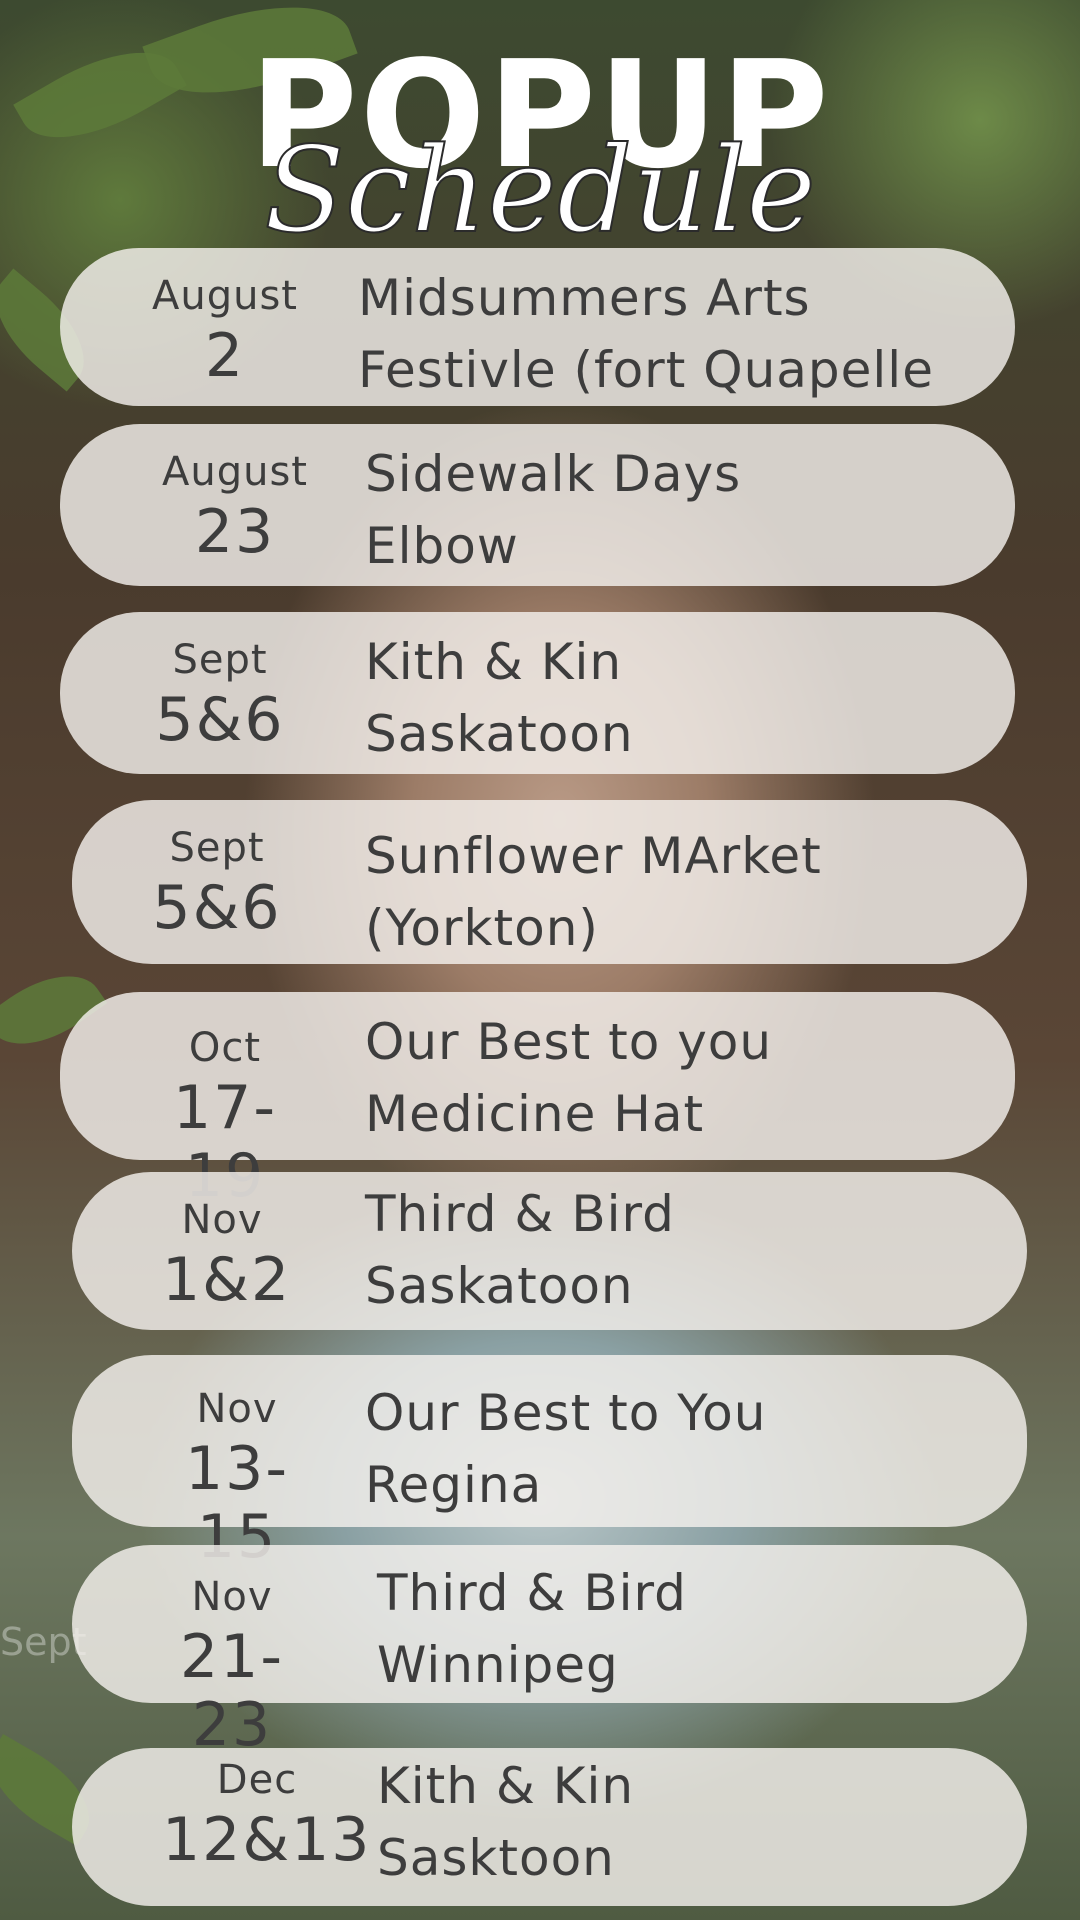 Image resolution: width=1080 pixels, height=1920 pixels. I want to click on event-details: Our Best to You Regina, so click(565, 1449).